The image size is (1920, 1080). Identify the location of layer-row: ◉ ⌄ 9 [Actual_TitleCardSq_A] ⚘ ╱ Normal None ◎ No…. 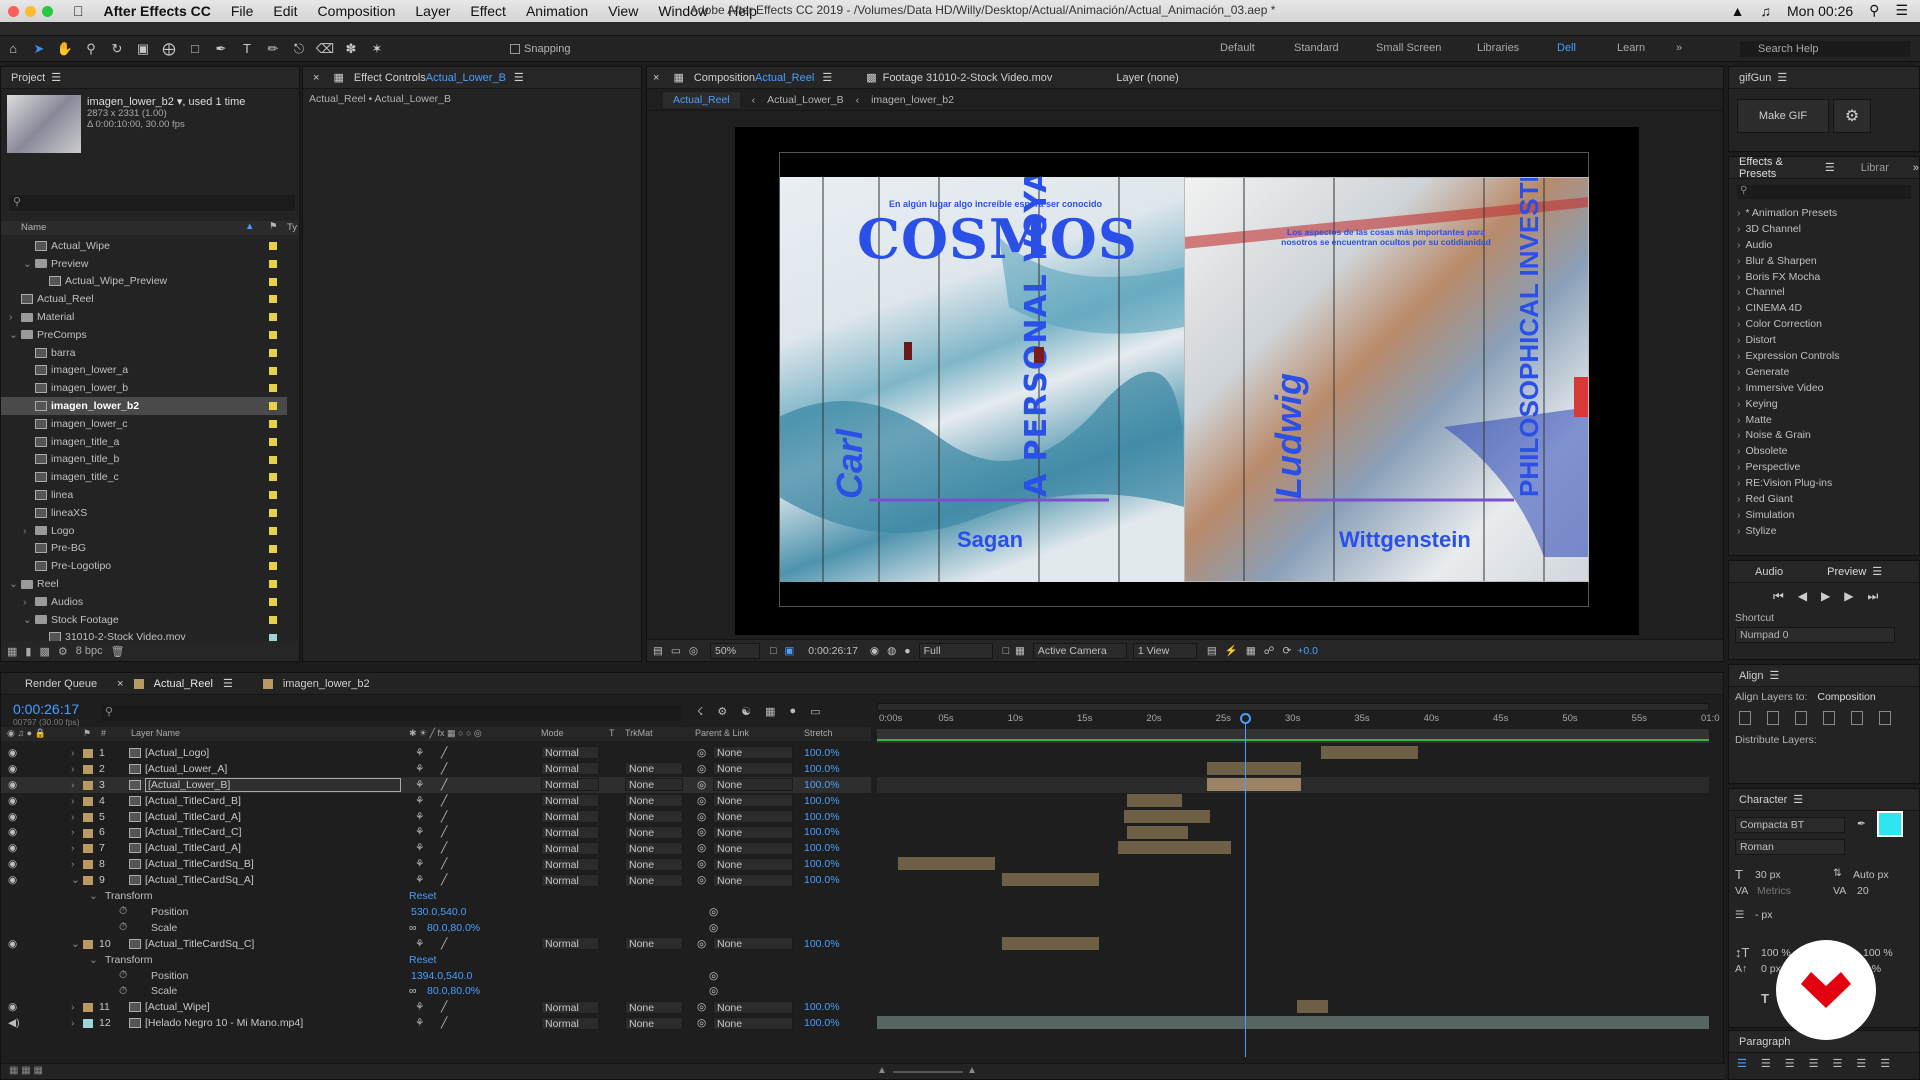
(436, 880).